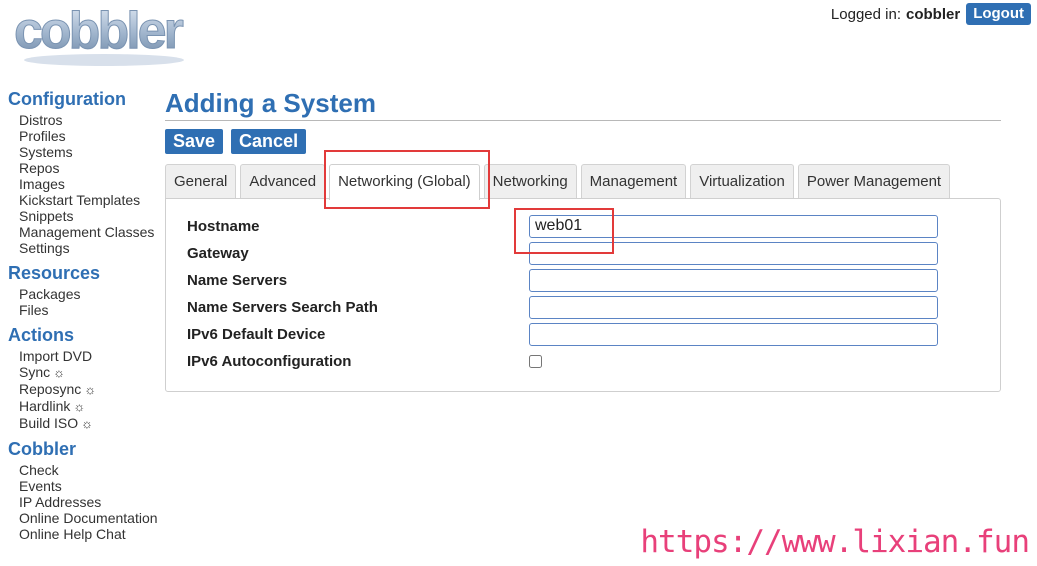 The height and width of the screenshot is (566, 1037). I want to click on logo-text: cobbler, so click(99, 32).